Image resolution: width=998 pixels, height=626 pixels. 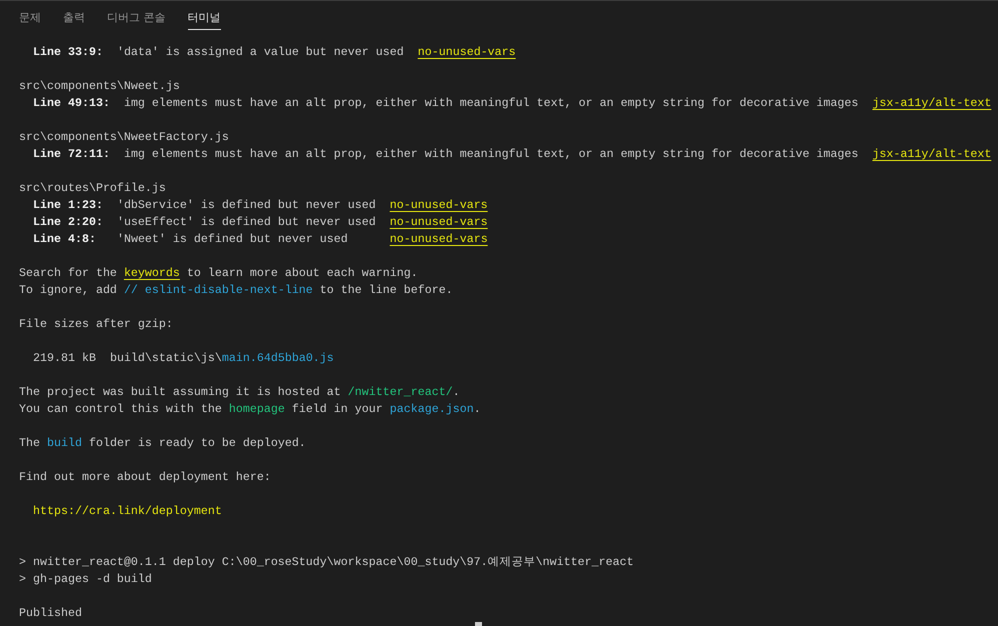 What do you see at coordinates (74, 18) in the screenshot?
I see `panel-tab: 출력` at bounding box center [74, 18].